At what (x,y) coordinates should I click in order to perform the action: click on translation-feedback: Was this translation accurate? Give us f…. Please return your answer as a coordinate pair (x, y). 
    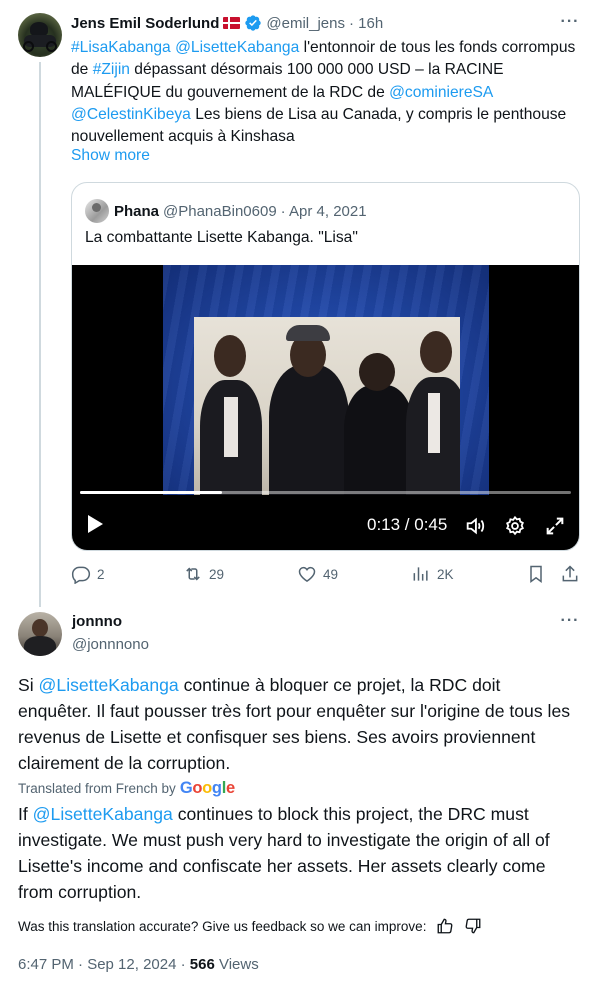
    Looking at the image, I should click on (250, 926).